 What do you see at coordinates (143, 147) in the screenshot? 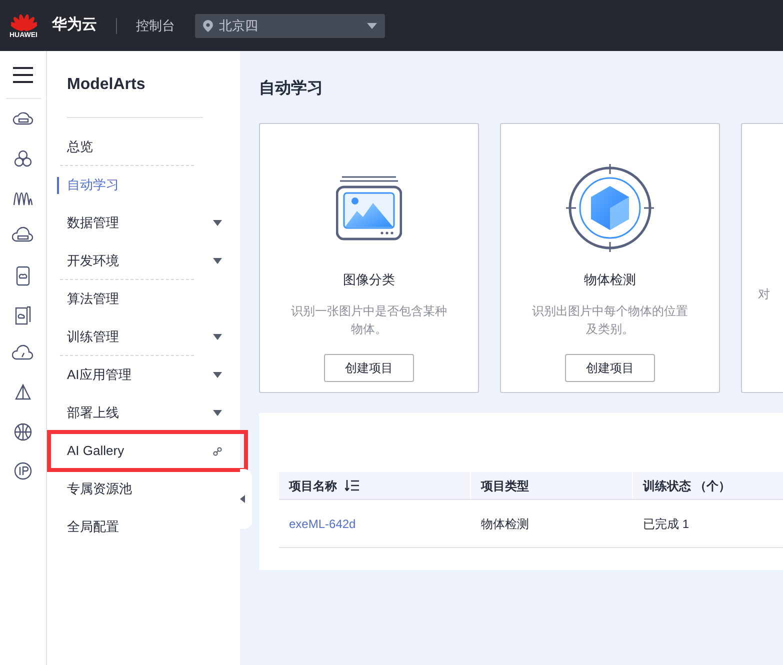
I see `nav-item: 总览` at bounding box center [143, 147].